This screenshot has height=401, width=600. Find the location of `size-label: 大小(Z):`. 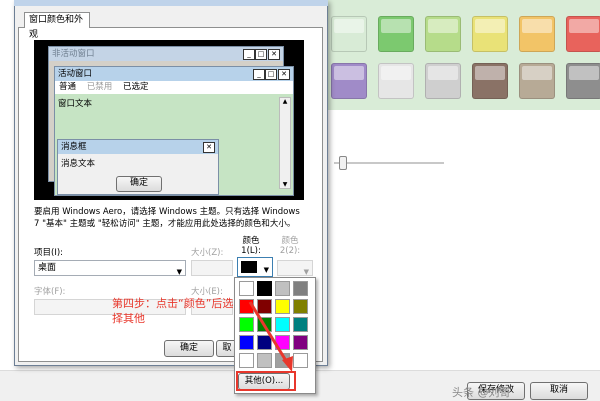

size-label: 大小(Z): is located at coordinates (207, 253).